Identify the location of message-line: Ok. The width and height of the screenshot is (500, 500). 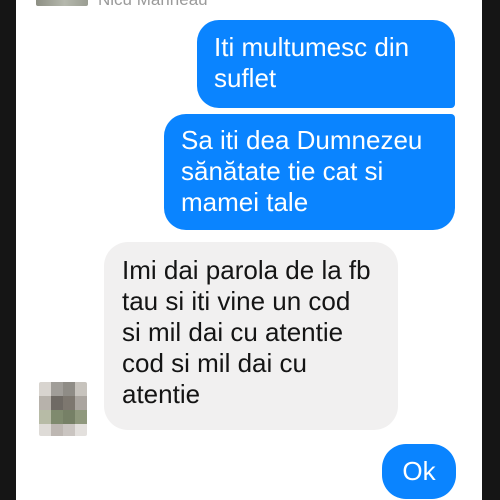
(419, 471).